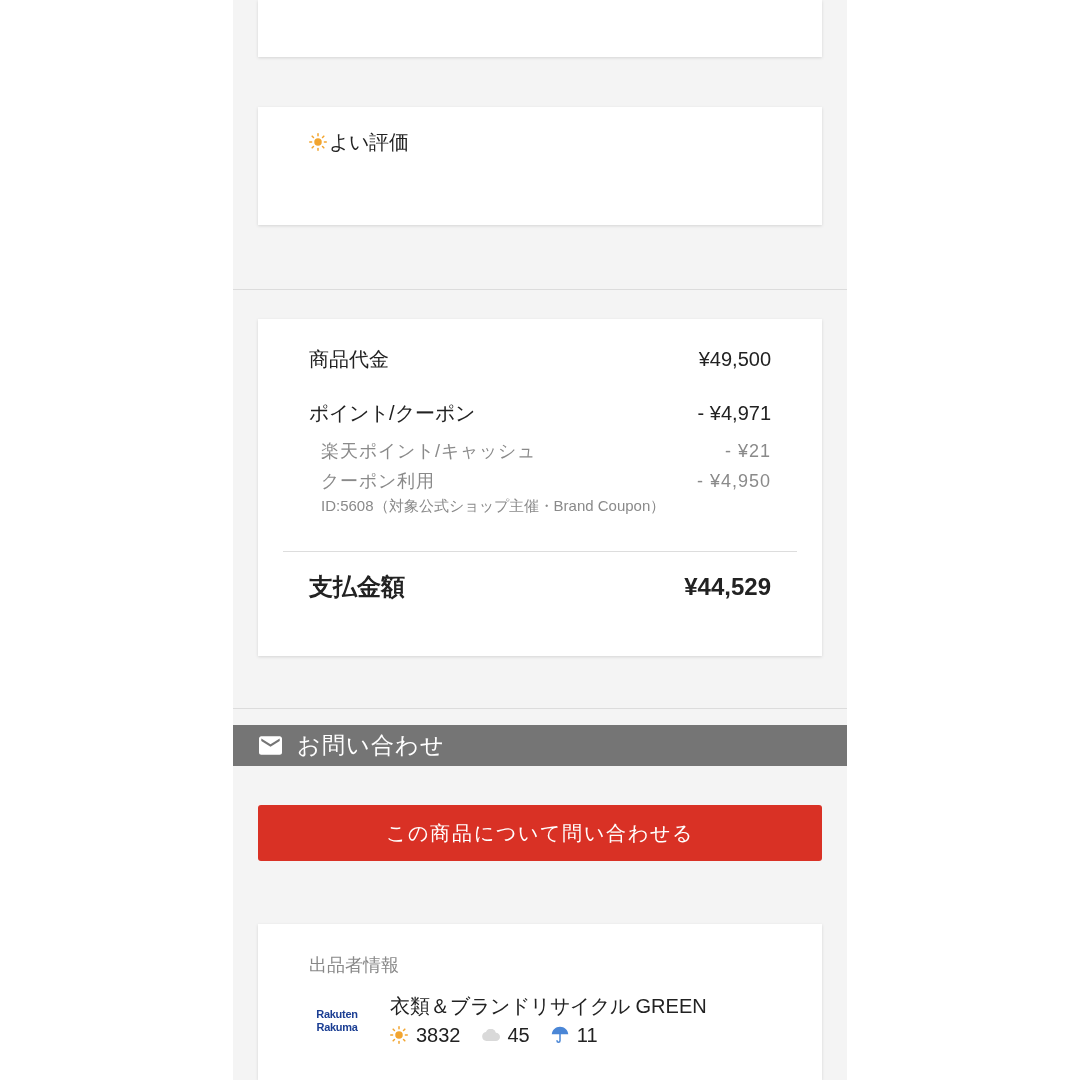 The width and height of the screenshot is (1080, 1080). Describe the element at coordinates (392, 413) in the screenshot. I see `price-label: ポイント/クーポン` at that location.